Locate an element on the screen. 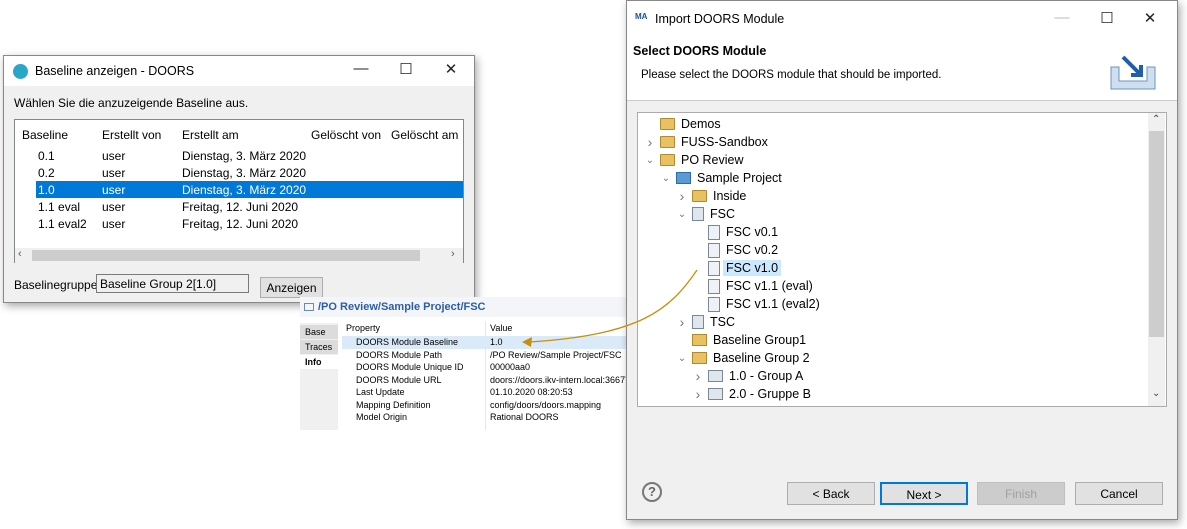 The width and height of the screenshot is (1187, 529). tree-item: ⌄ Baseline Group 2 is located at coordinates (743, 358).